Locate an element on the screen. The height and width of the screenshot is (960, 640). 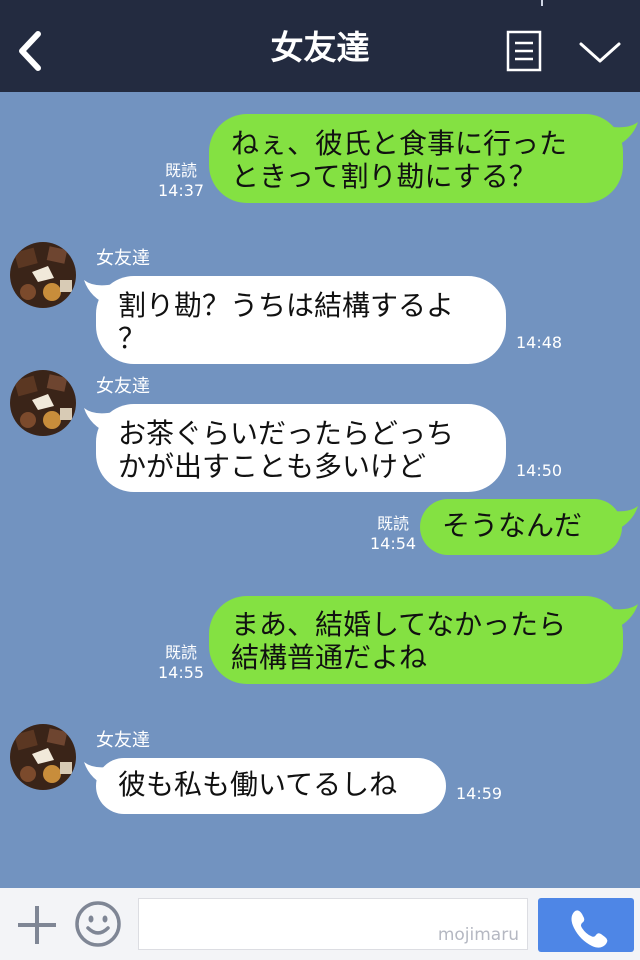
message-input: mojimaru is located at coordinates (333, 924).